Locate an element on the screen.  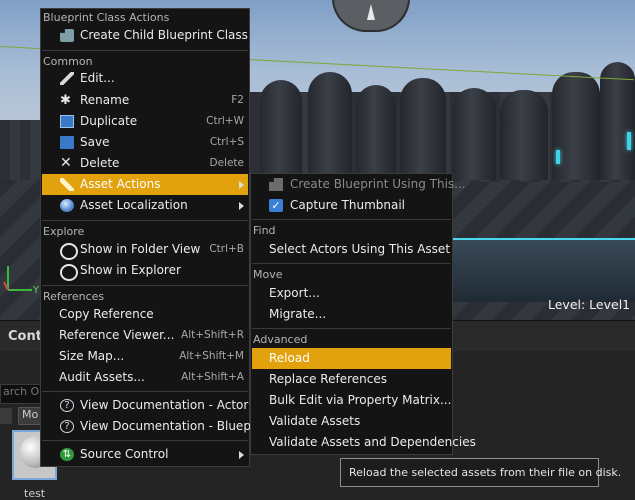
viewport-platform is located at coordinates (542, 270).